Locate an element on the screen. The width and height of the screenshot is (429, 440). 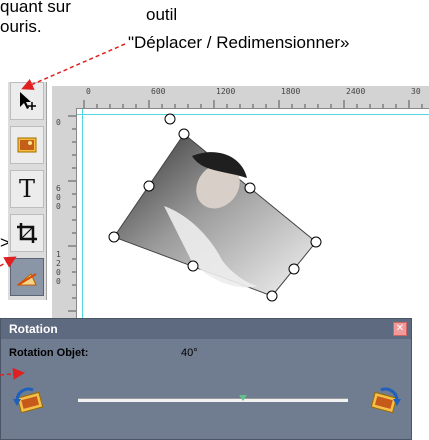
rotate-right-button is located at coordinates (386, 400).